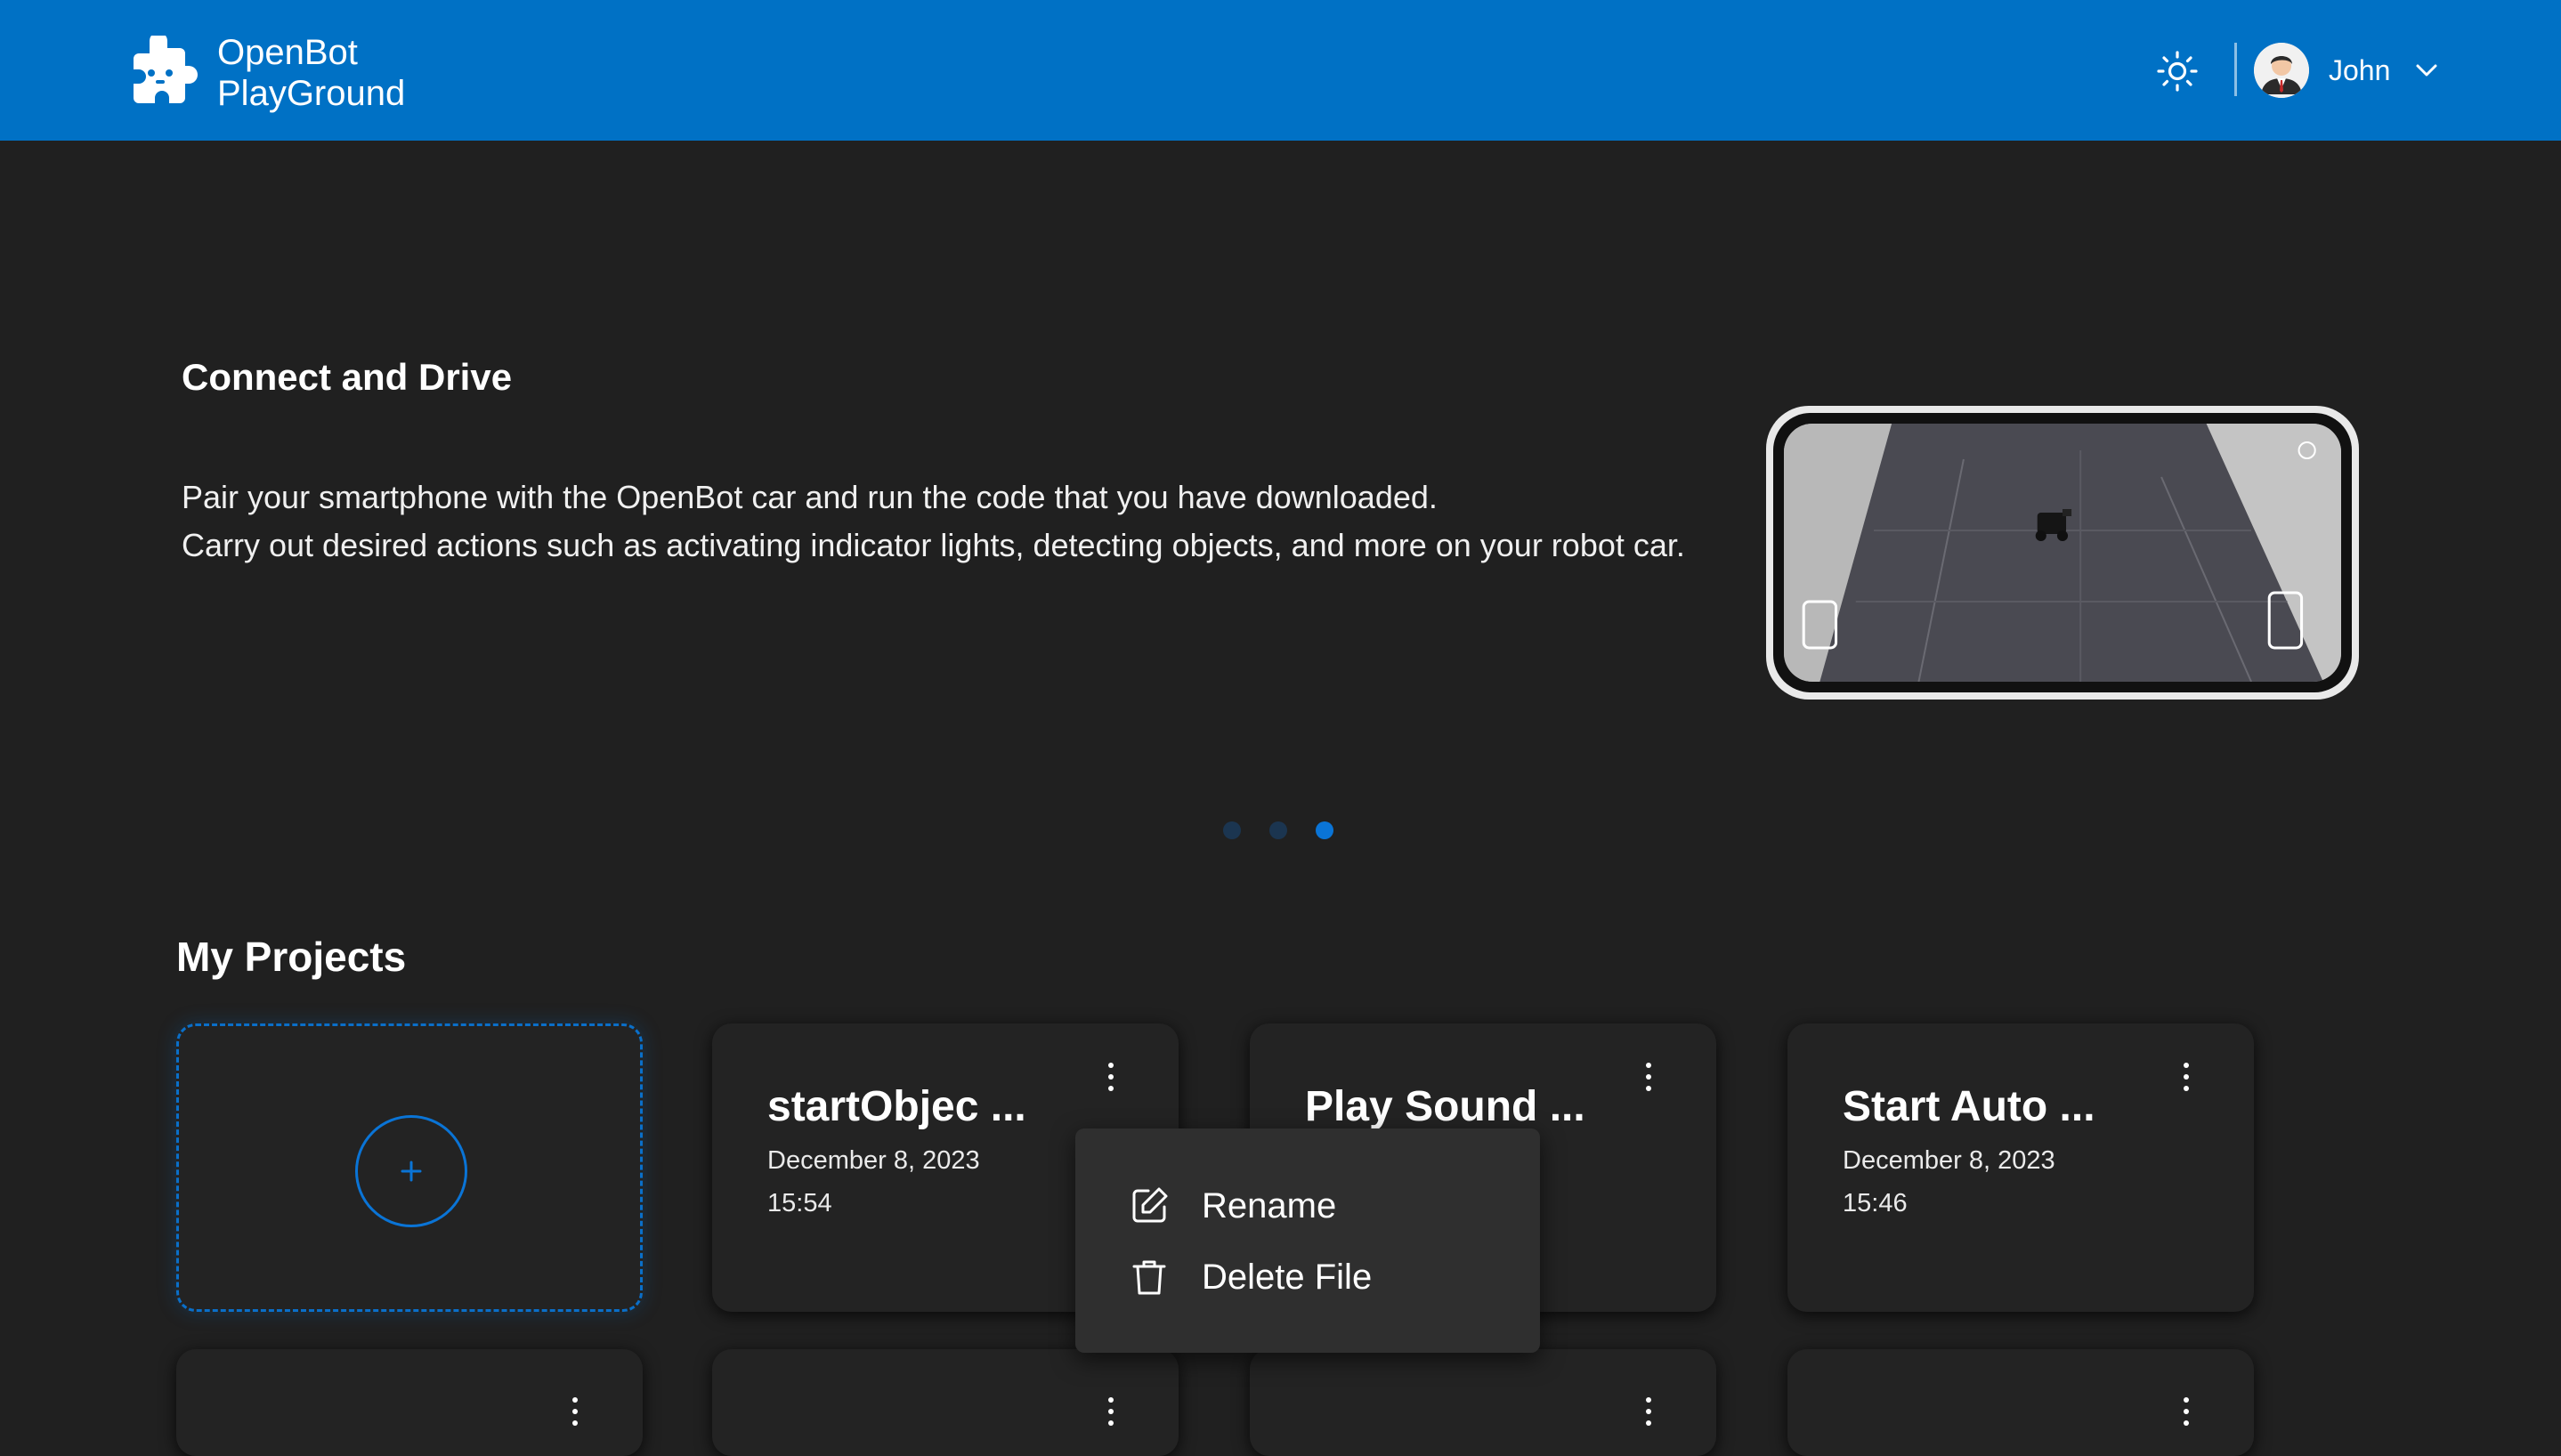 Image resolution: width=2561 pixels, height=1456 pixels. I want to click on puzzle-bot-logo-icon, so click(166, 69).